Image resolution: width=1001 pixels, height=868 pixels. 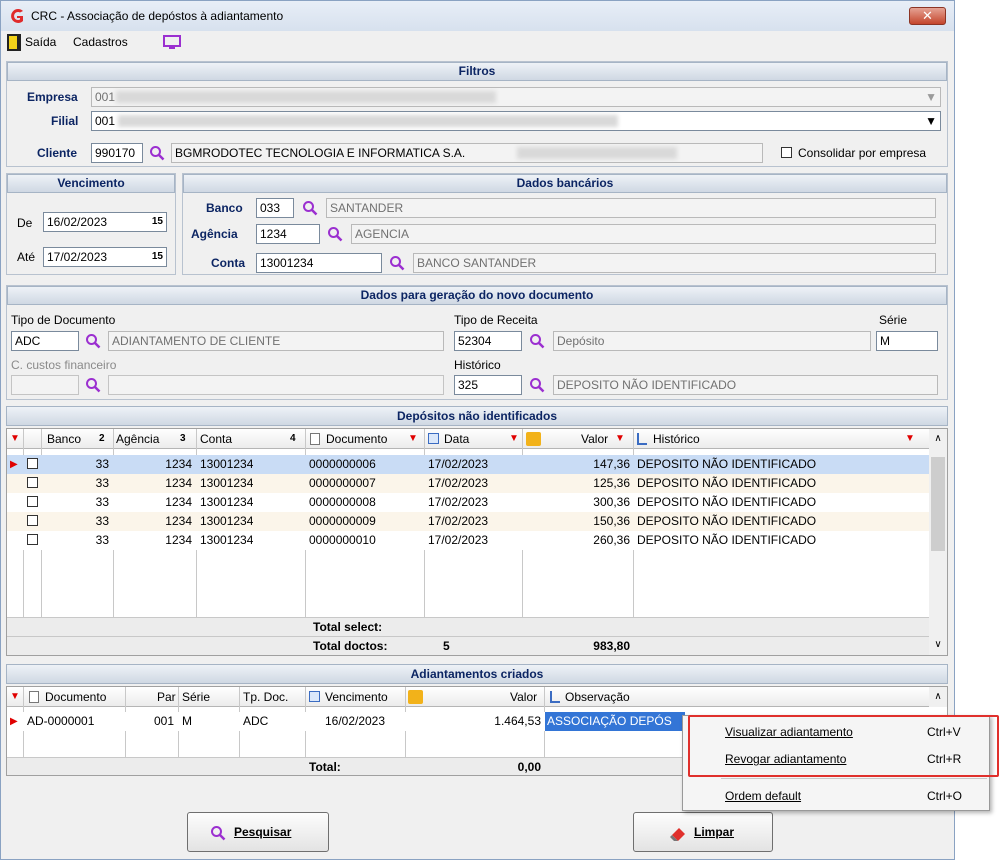 I want to click on col-date: Data, so click(x=456, y=439).